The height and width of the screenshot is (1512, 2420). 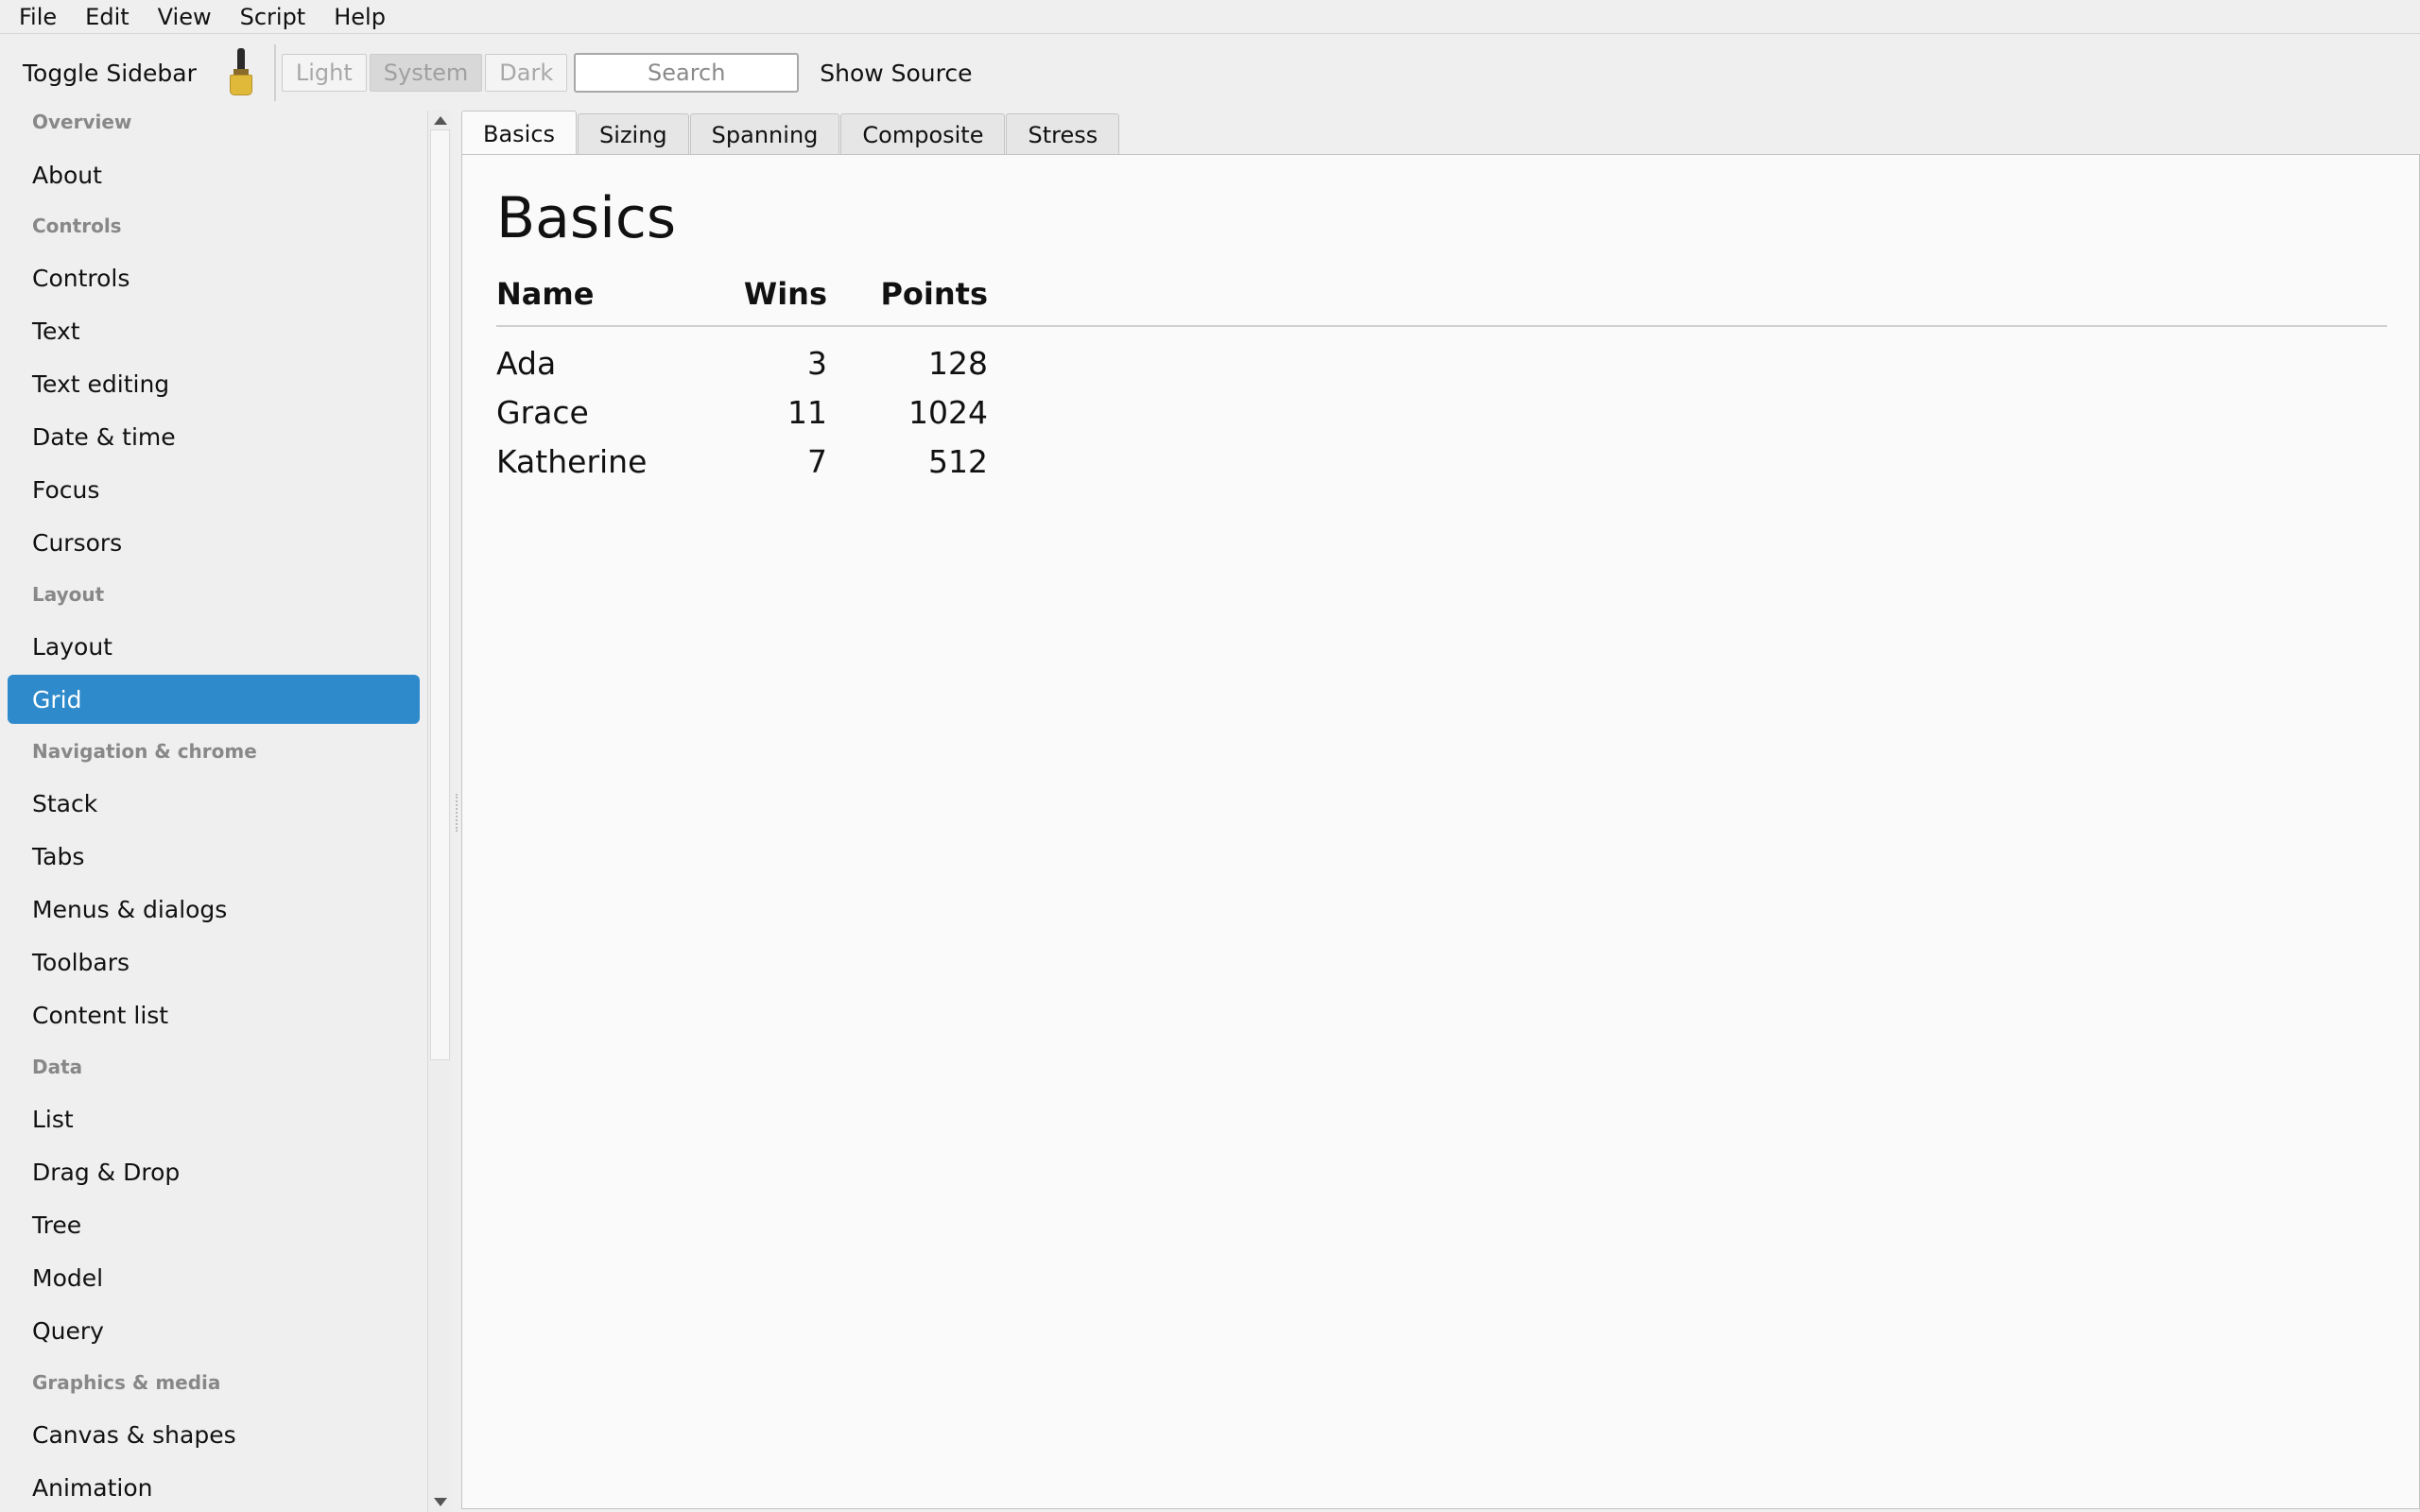 I want to click on tab-bar: Basics Sizing Spanning Composite Stress, so click(x=790, y=133).